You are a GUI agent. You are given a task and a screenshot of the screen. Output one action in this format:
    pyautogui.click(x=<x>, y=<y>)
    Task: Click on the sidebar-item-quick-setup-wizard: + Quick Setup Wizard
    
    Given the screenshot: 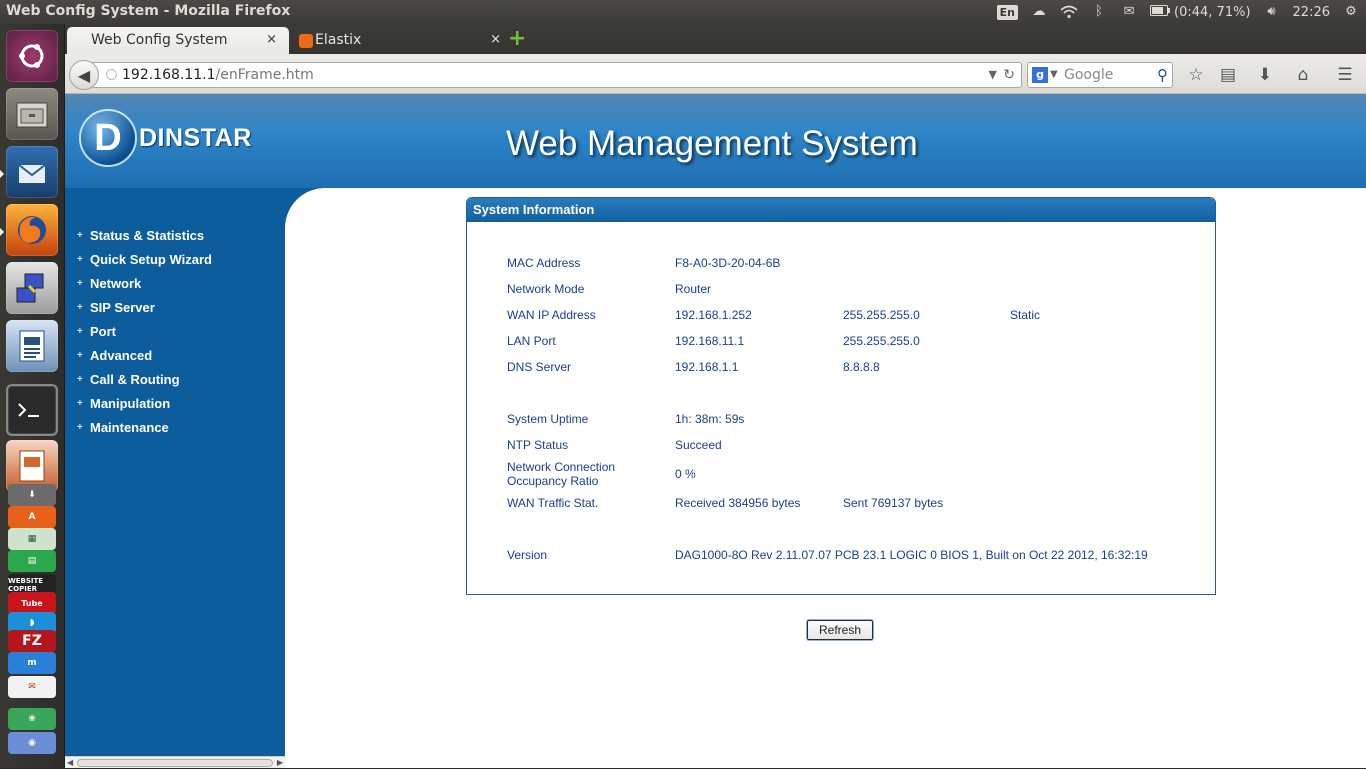 What is the action you would take?
    pyautogui.click(x=144, y=260)
    